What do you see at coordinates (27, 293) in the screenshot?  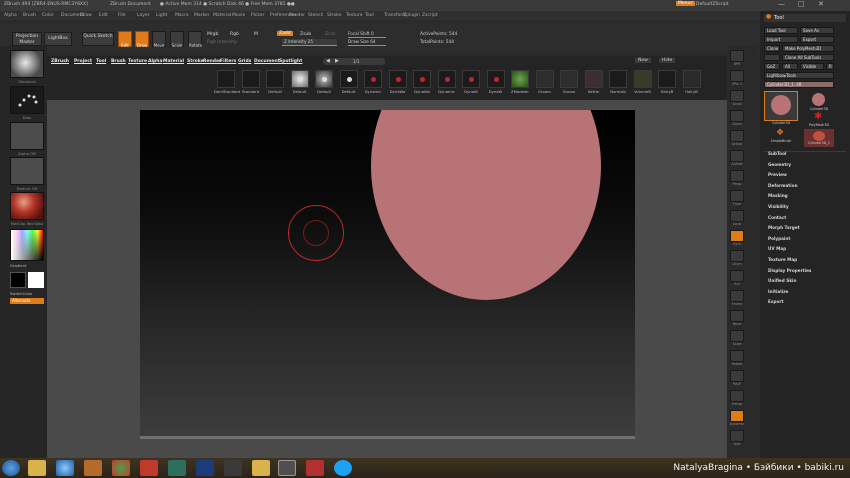 I see `switch-color-button: SwitchColor` at bounding box center [27, 293].